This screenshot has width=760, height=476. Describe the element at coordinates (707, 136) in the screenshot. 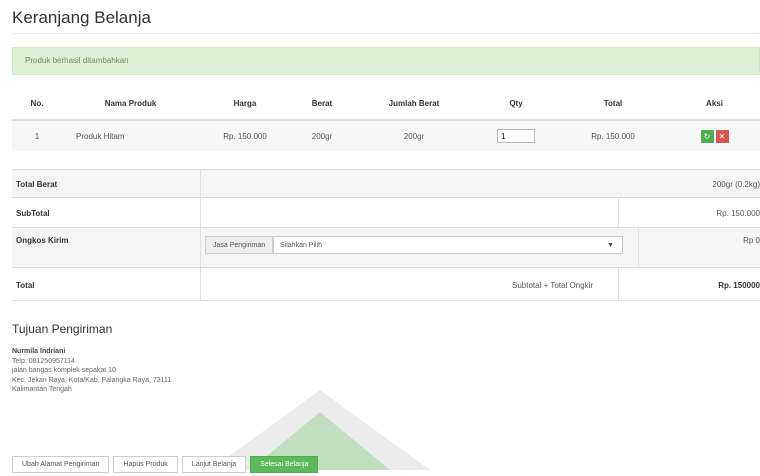

I see `refresh-icon: ↻` at that location.